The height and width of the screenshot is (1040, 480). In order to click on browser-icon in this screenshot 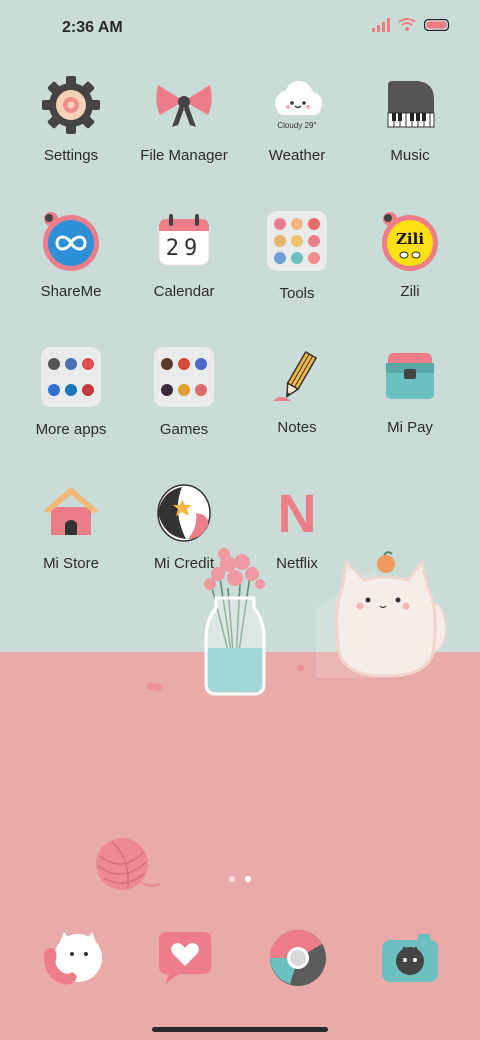, I will do `click(298, 958)`.